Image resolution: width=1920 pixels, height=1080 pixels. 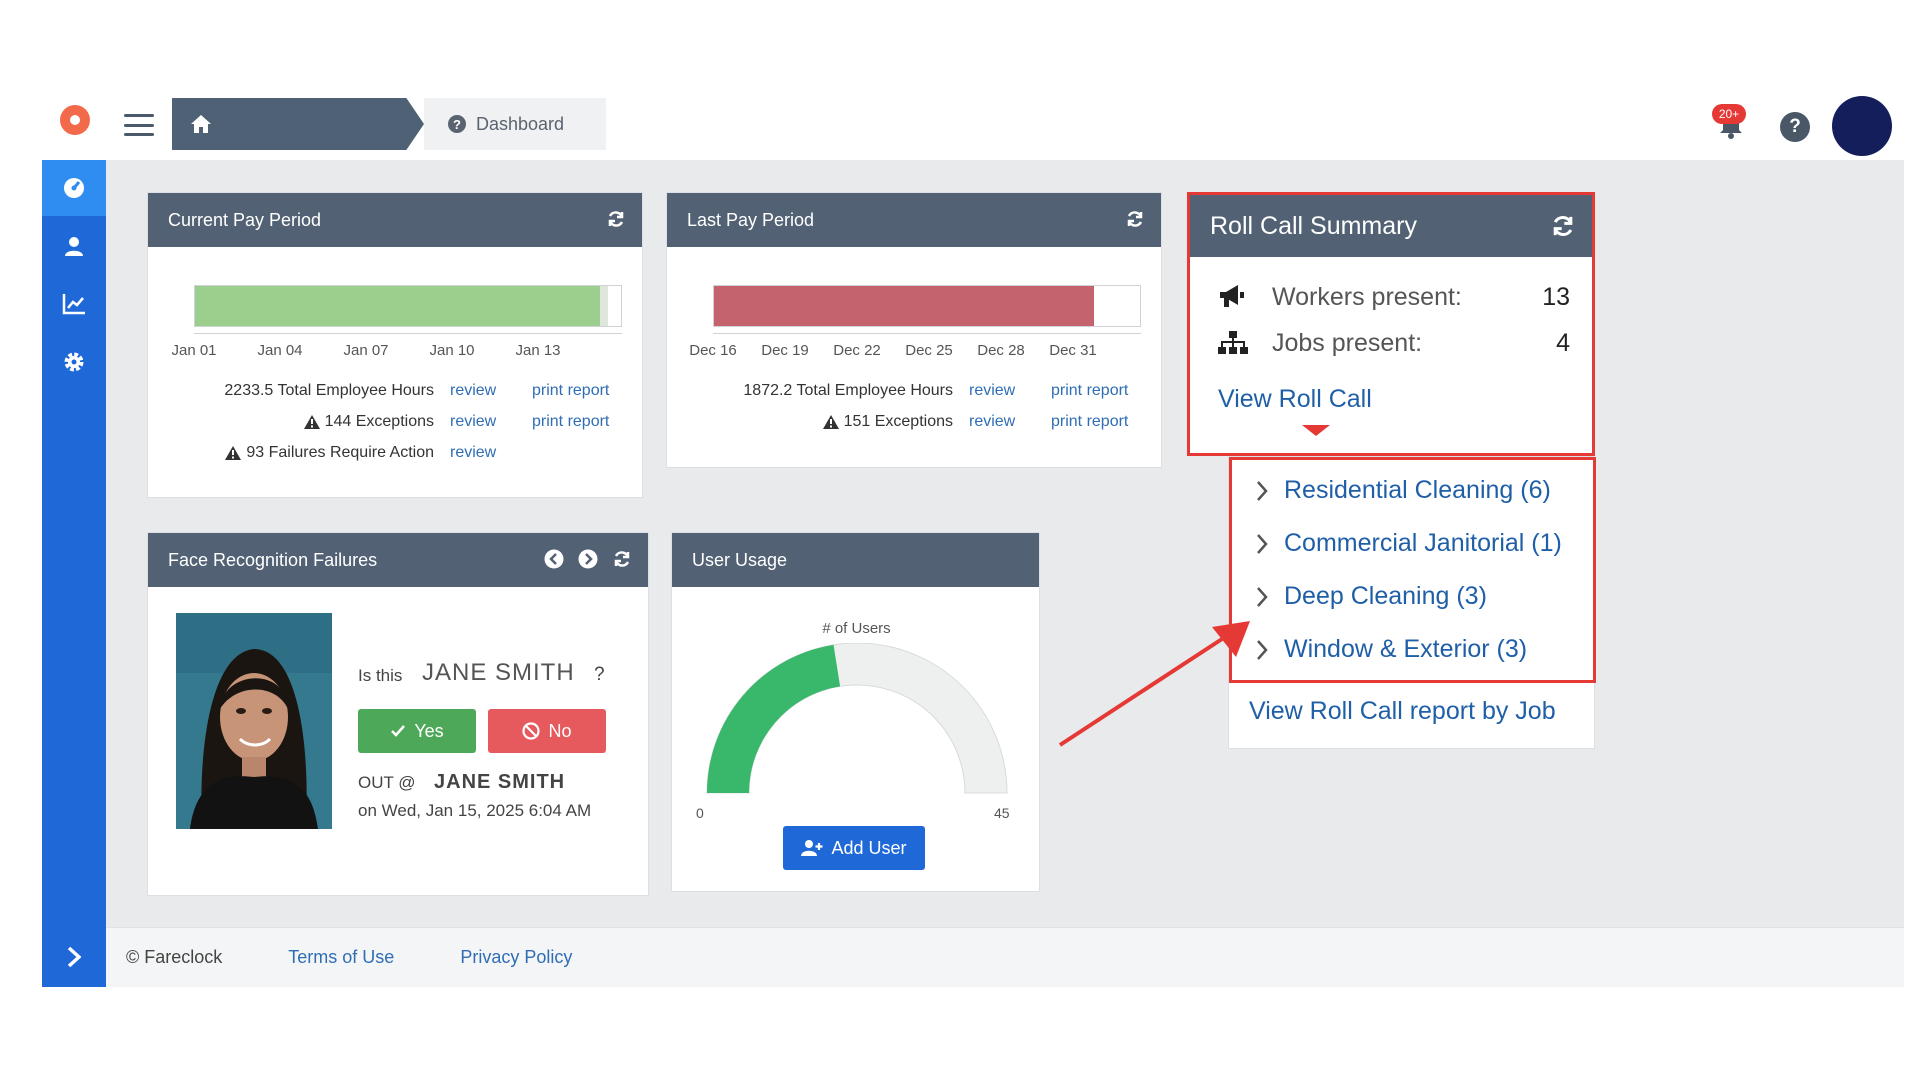 What do you see at coordinates (457, 124) in the screenshot?
I see `dashboard-help-icon: ?` at bounding box center [457, 124].